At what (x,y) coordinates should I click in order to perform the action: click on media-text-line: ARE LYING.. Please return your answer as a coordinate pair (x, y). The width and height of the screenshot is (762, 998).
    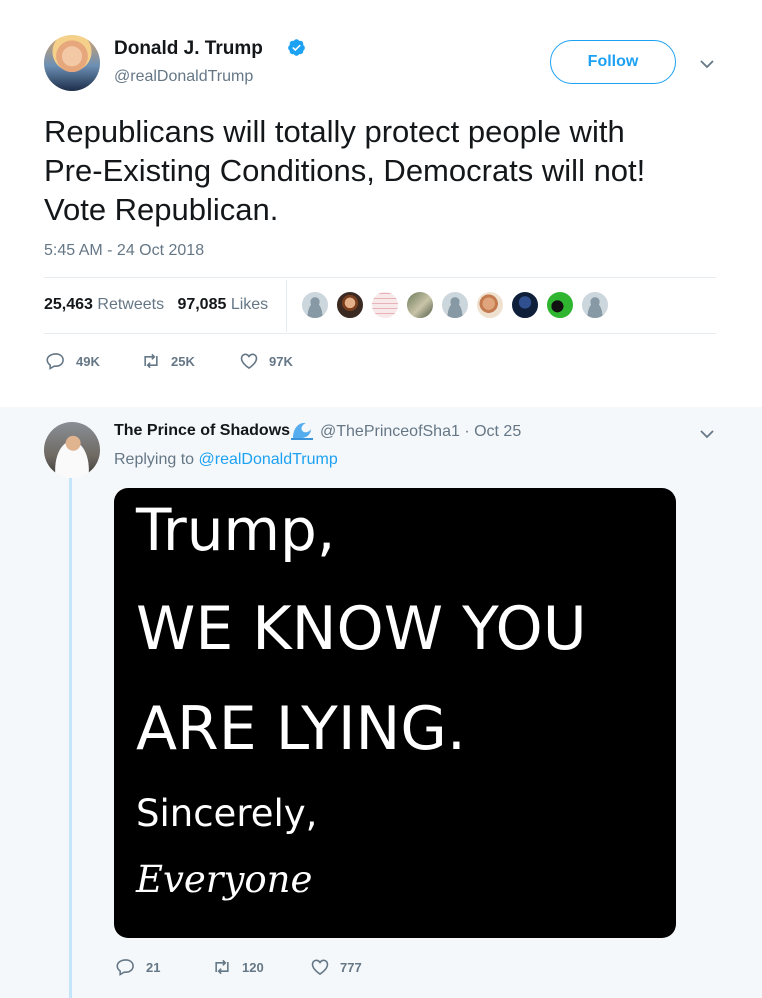
    Looking at the image, I should click on (301, 729).